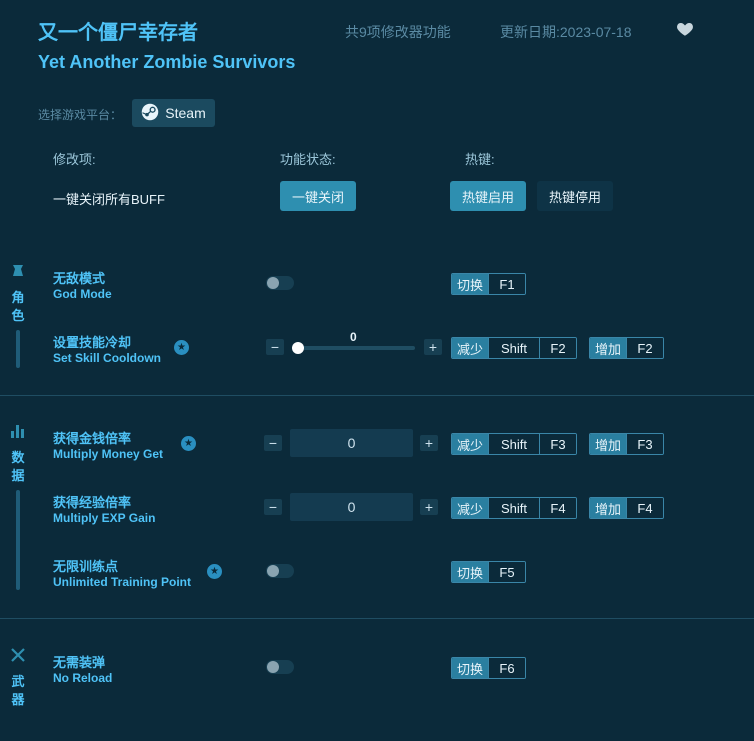 This screenshot has height=741, width=754. What do you see at coordinates (298, 348) in the screenshot?
I see `skill-cooldown-slider-handle` at bounding box center [298, 348].